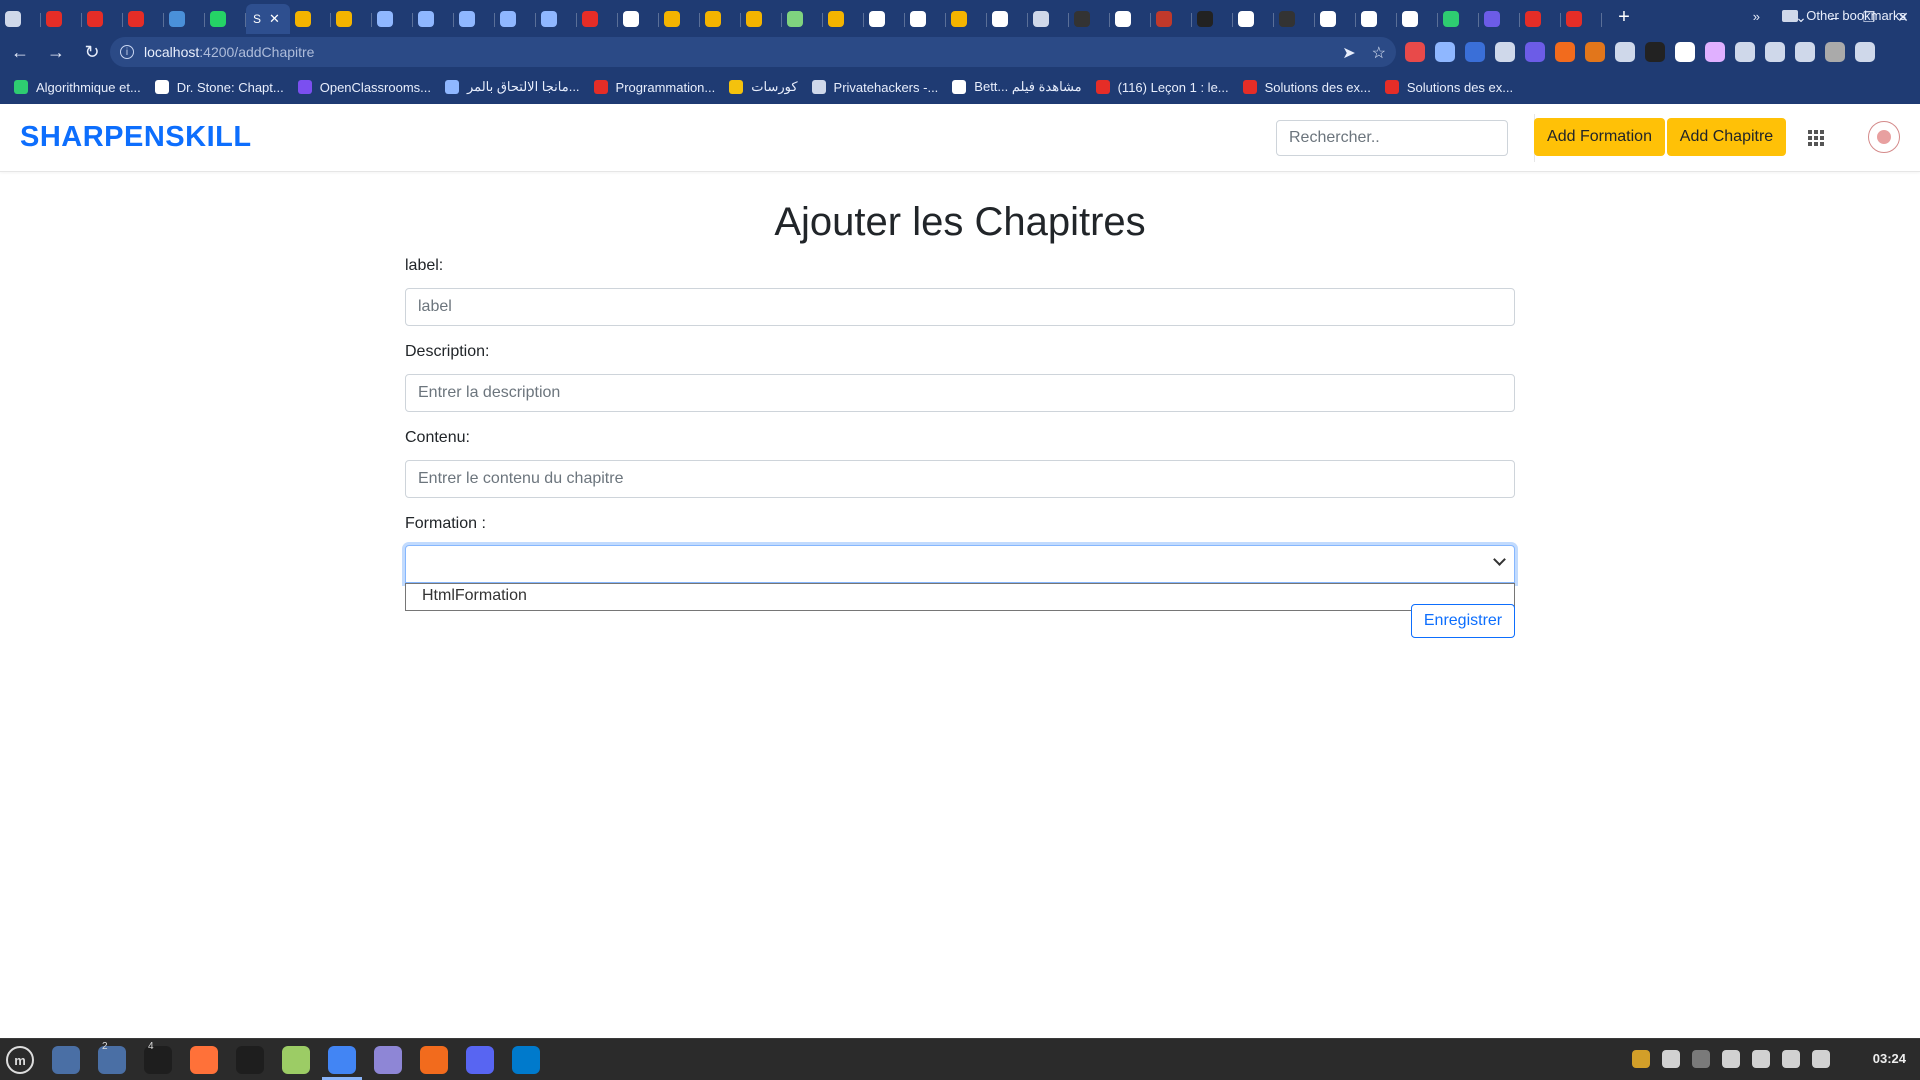 The width and height of the screenshot is (1920, 1080). Describe the element at coordinates (1624, 17) in the screenshot. I see `new-tab-icon: +` at that location.